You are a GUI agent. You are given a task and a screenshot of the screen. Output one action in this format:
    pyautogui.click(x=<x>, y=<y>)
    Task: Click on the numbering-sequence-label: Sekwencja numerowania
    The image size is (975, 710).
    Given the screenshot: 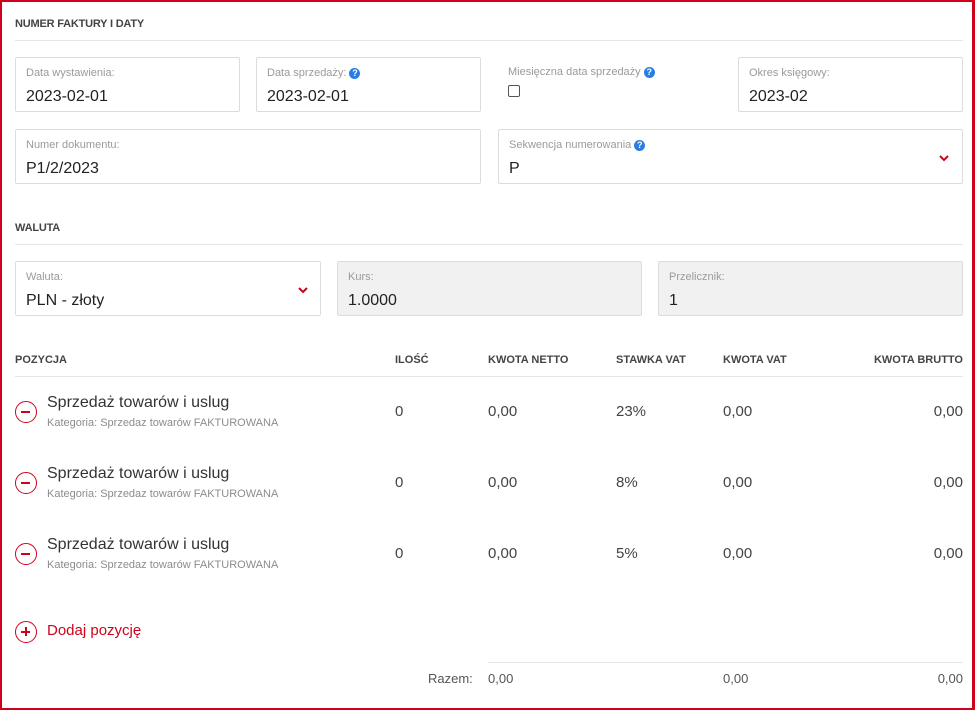 What is the action you would take?
    pyautogui.click(x=570, y=145)
    